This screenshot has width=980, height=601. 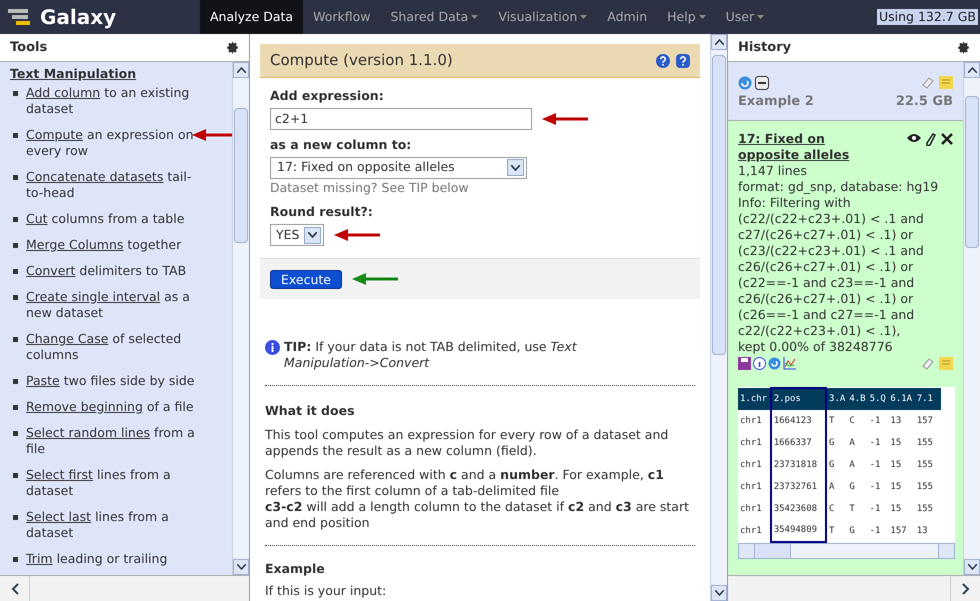 What do you see at coordinates (754, 421) in the screenshot?
I see `table-cell: chr1` at bounding box center [754, 421].